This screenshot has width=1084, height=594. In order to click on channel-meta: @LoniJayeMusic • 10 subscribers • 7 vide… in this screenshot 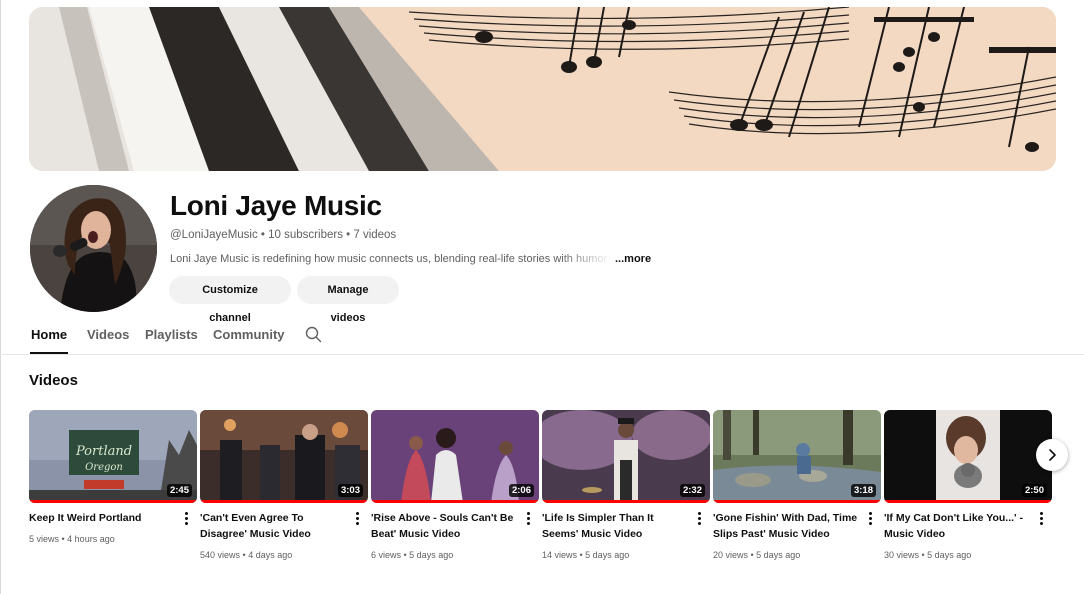, I will do `click(283, 235)`.